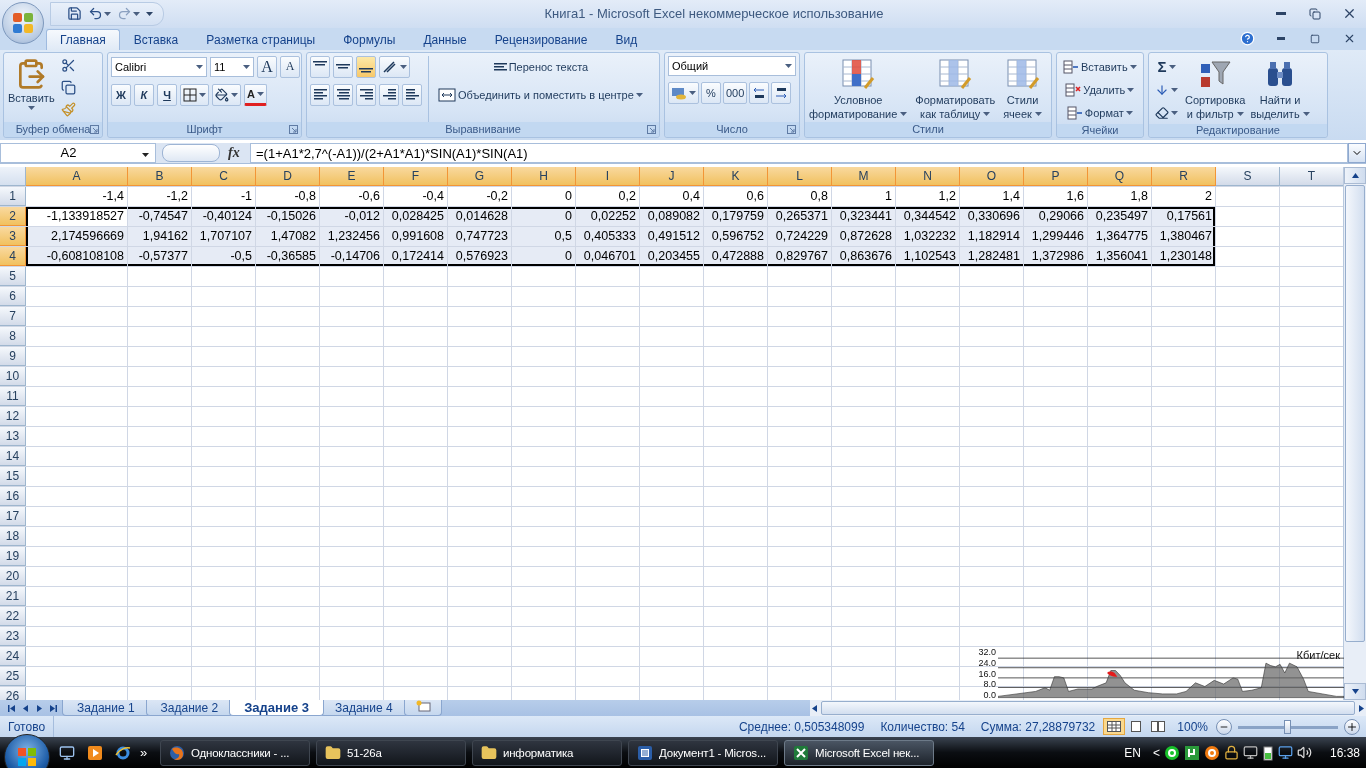  Describe the element at coordinates (1357, 152) in the screenshot. I see `expand-formula-button` at that location.